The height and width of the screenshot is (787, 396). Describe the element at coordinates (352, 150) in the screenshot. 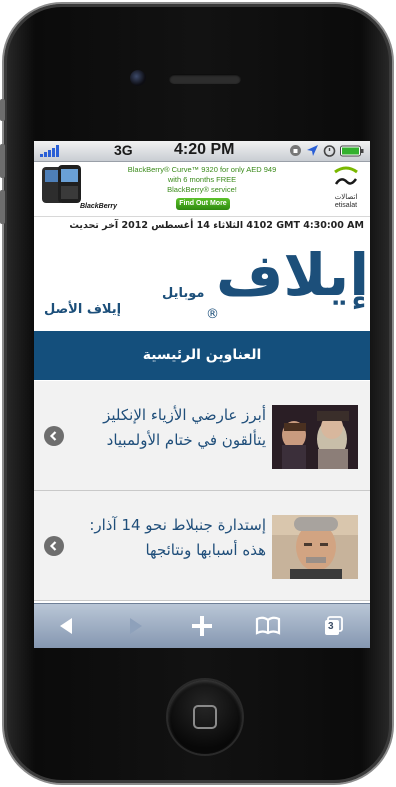

I see `battery-icon` at that location.